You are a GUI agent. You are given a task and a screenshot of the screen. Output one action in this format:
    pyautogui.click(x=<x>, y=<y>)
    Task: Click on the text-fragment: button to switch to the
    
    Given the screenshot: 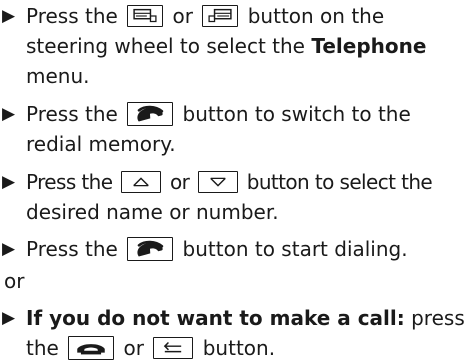 What is the action you would take?
    pyautogui.click(x=296, y=114)
    